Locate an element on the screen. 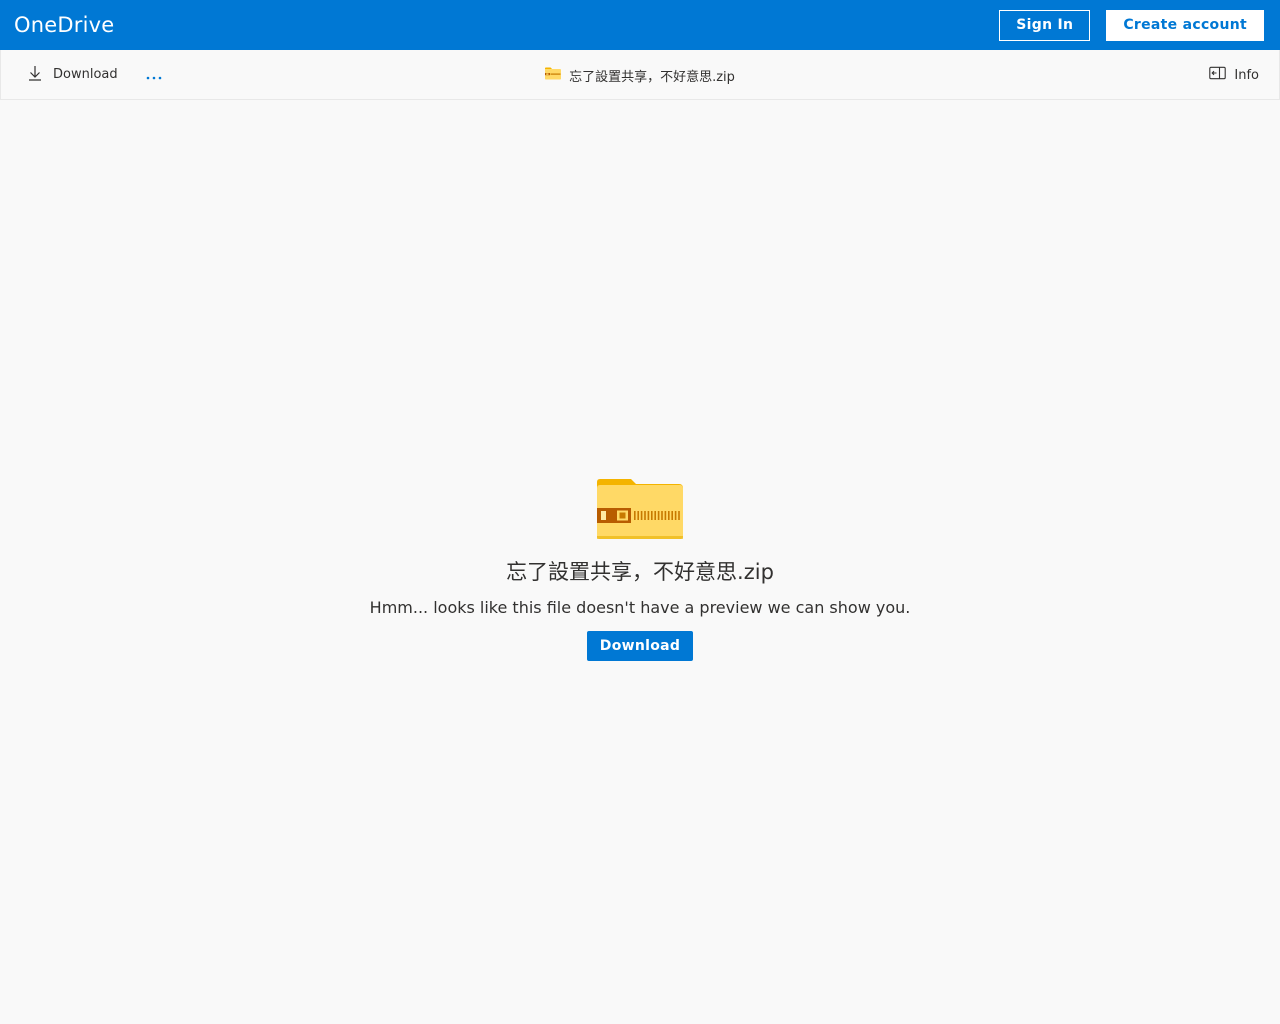 This screenshot has height=1024, width=1280. command-bar: Download 忘了設置共享，不好意思.zip Info is located at coordinates (640, 75).